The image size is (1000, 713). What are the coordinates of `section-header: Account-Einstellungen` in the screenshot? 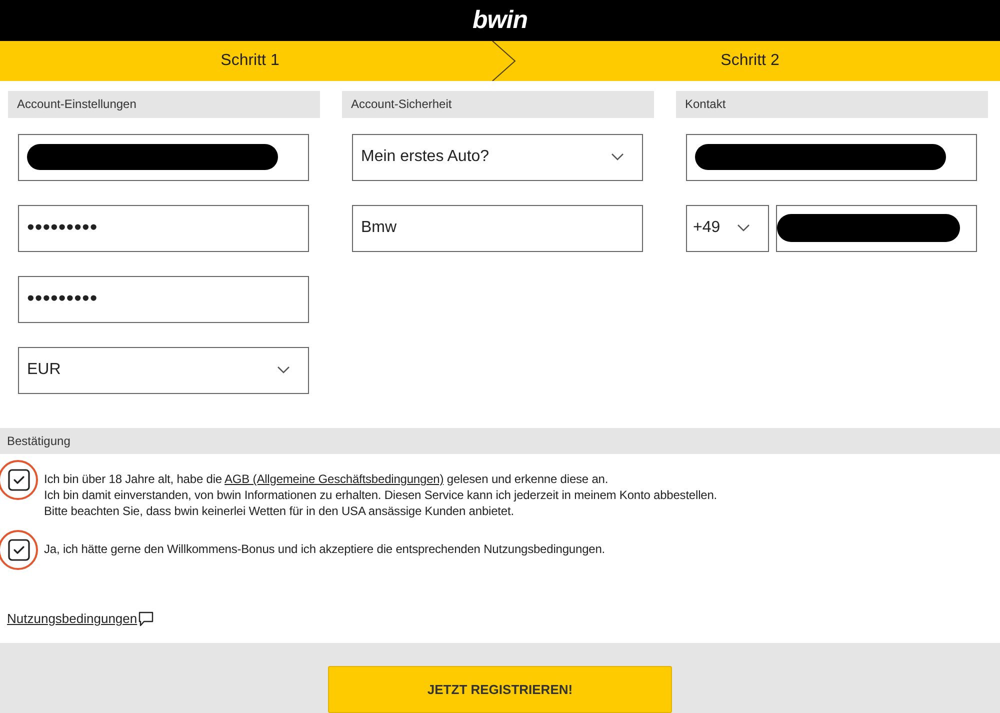 It's located at (164, 104).